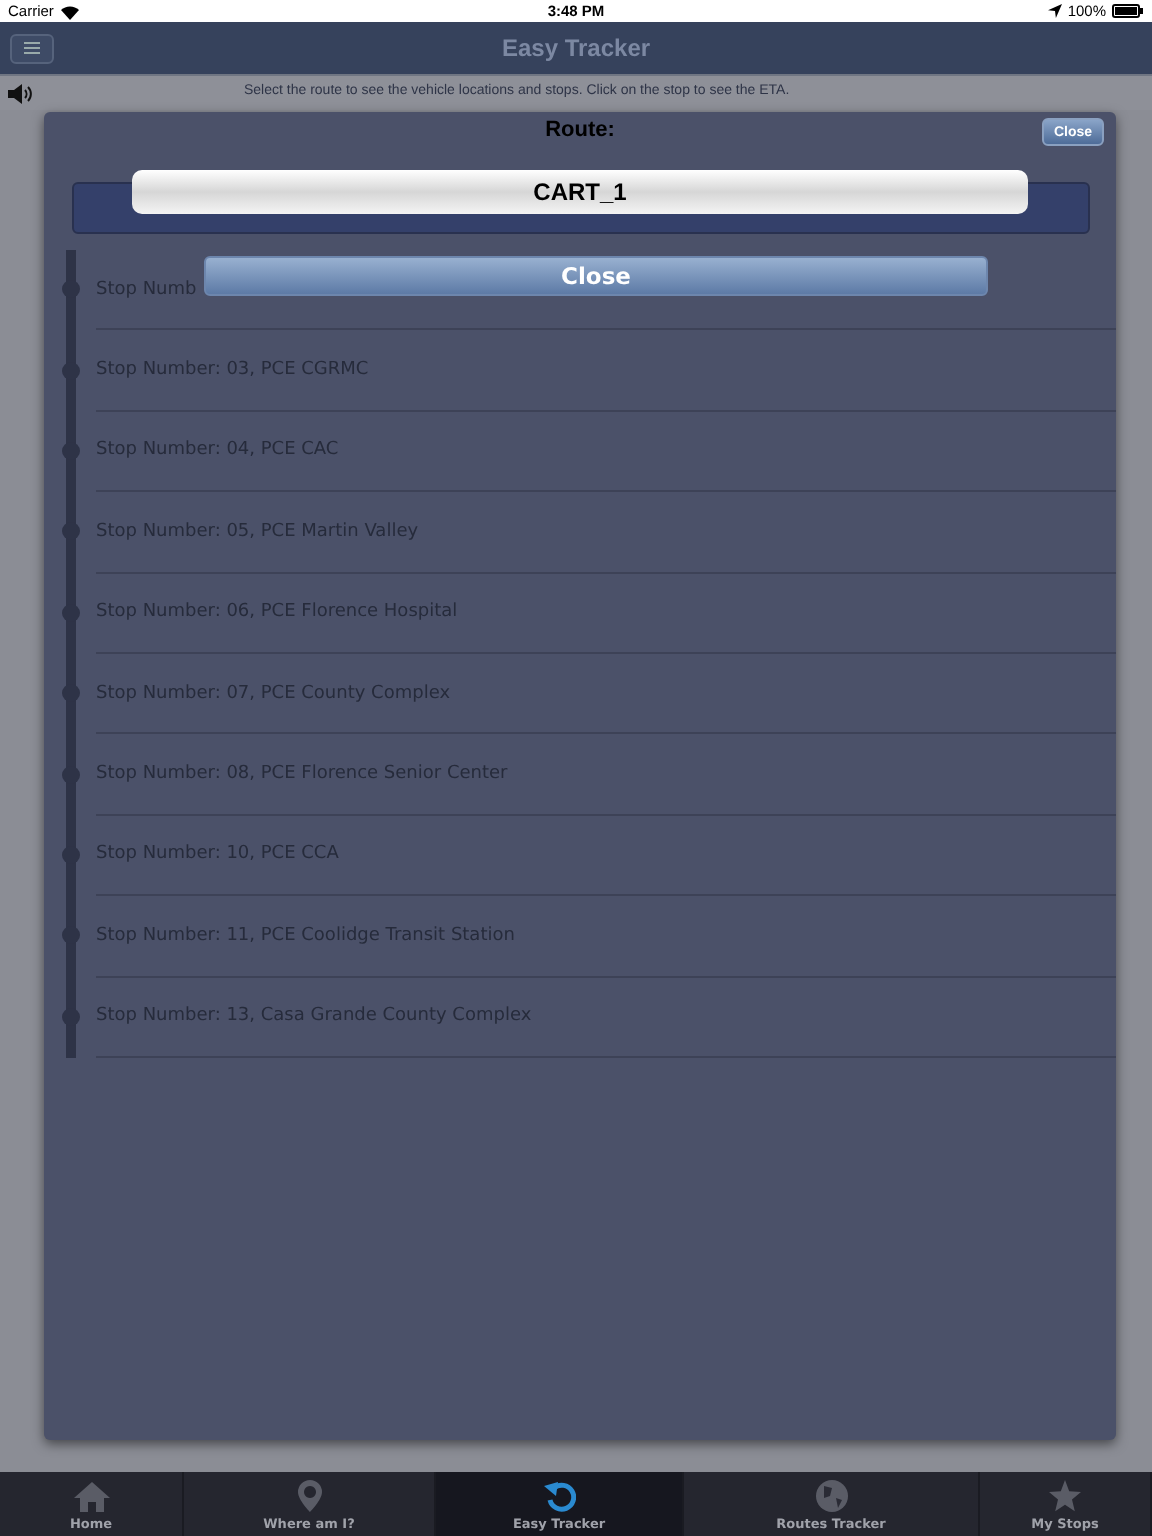  Describe the element at coordinates (69, 11) in the screenshot. I see `wifi-icon` at that location.